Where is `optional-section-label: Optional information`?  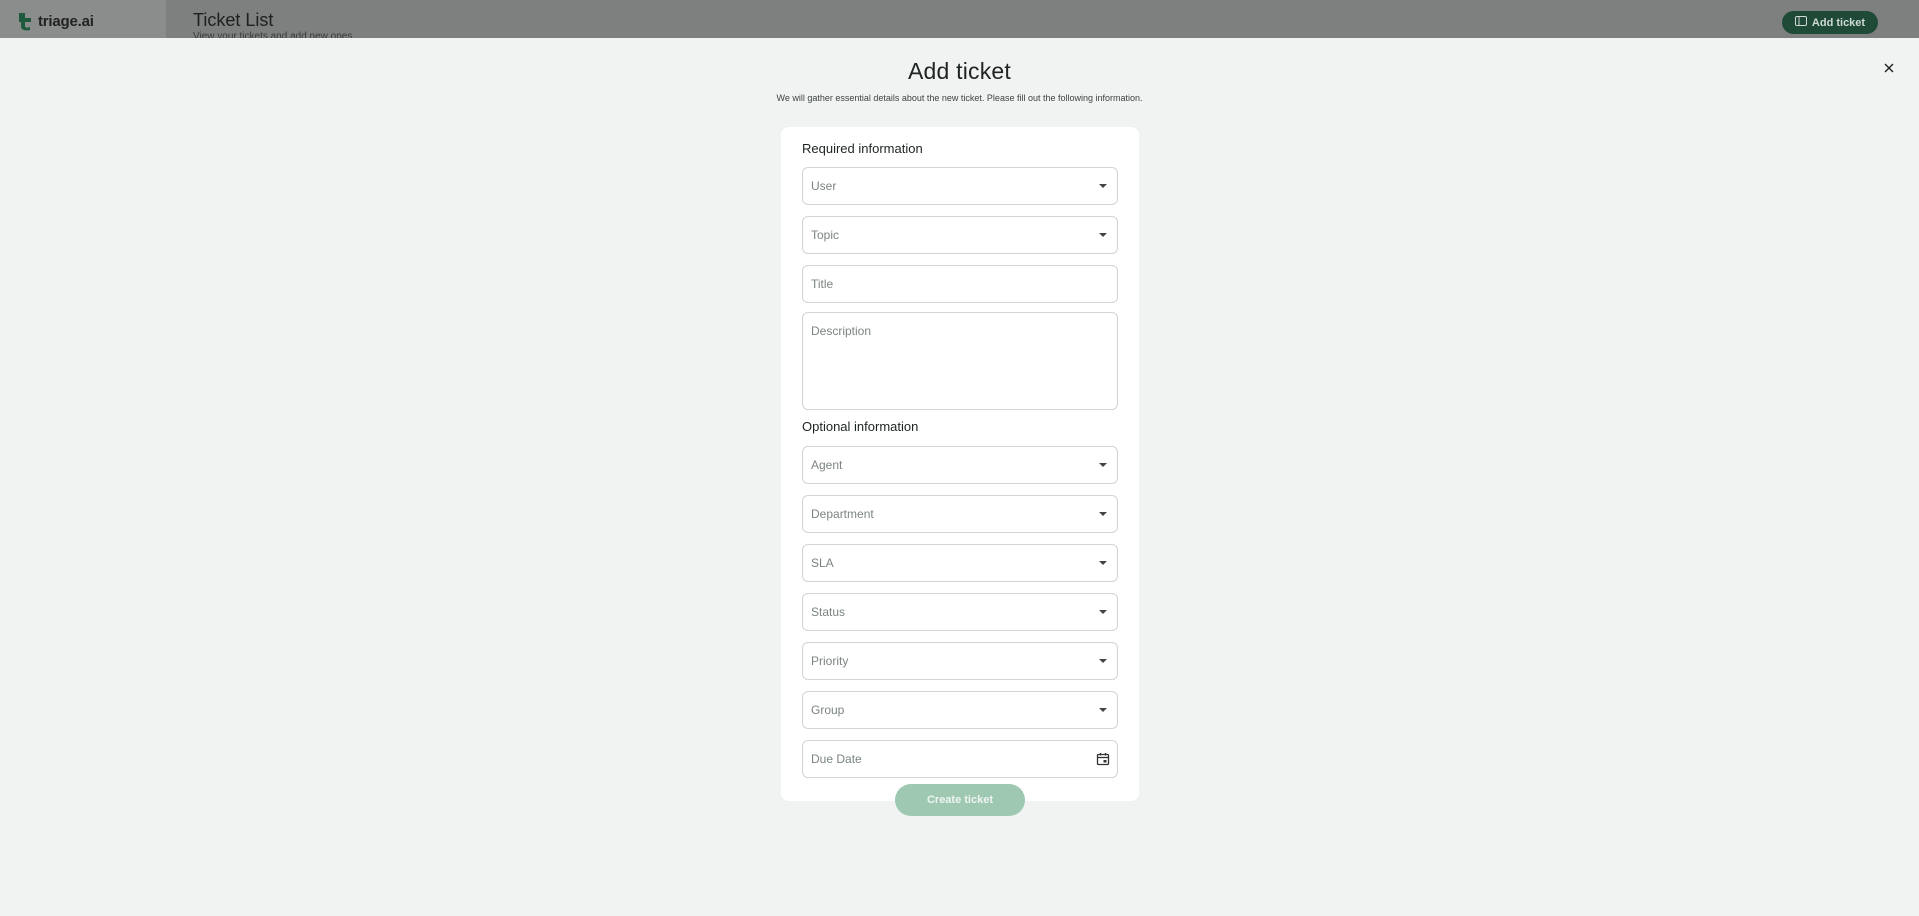 optional-section-label: Optional information is located at coordinates (860, 426).